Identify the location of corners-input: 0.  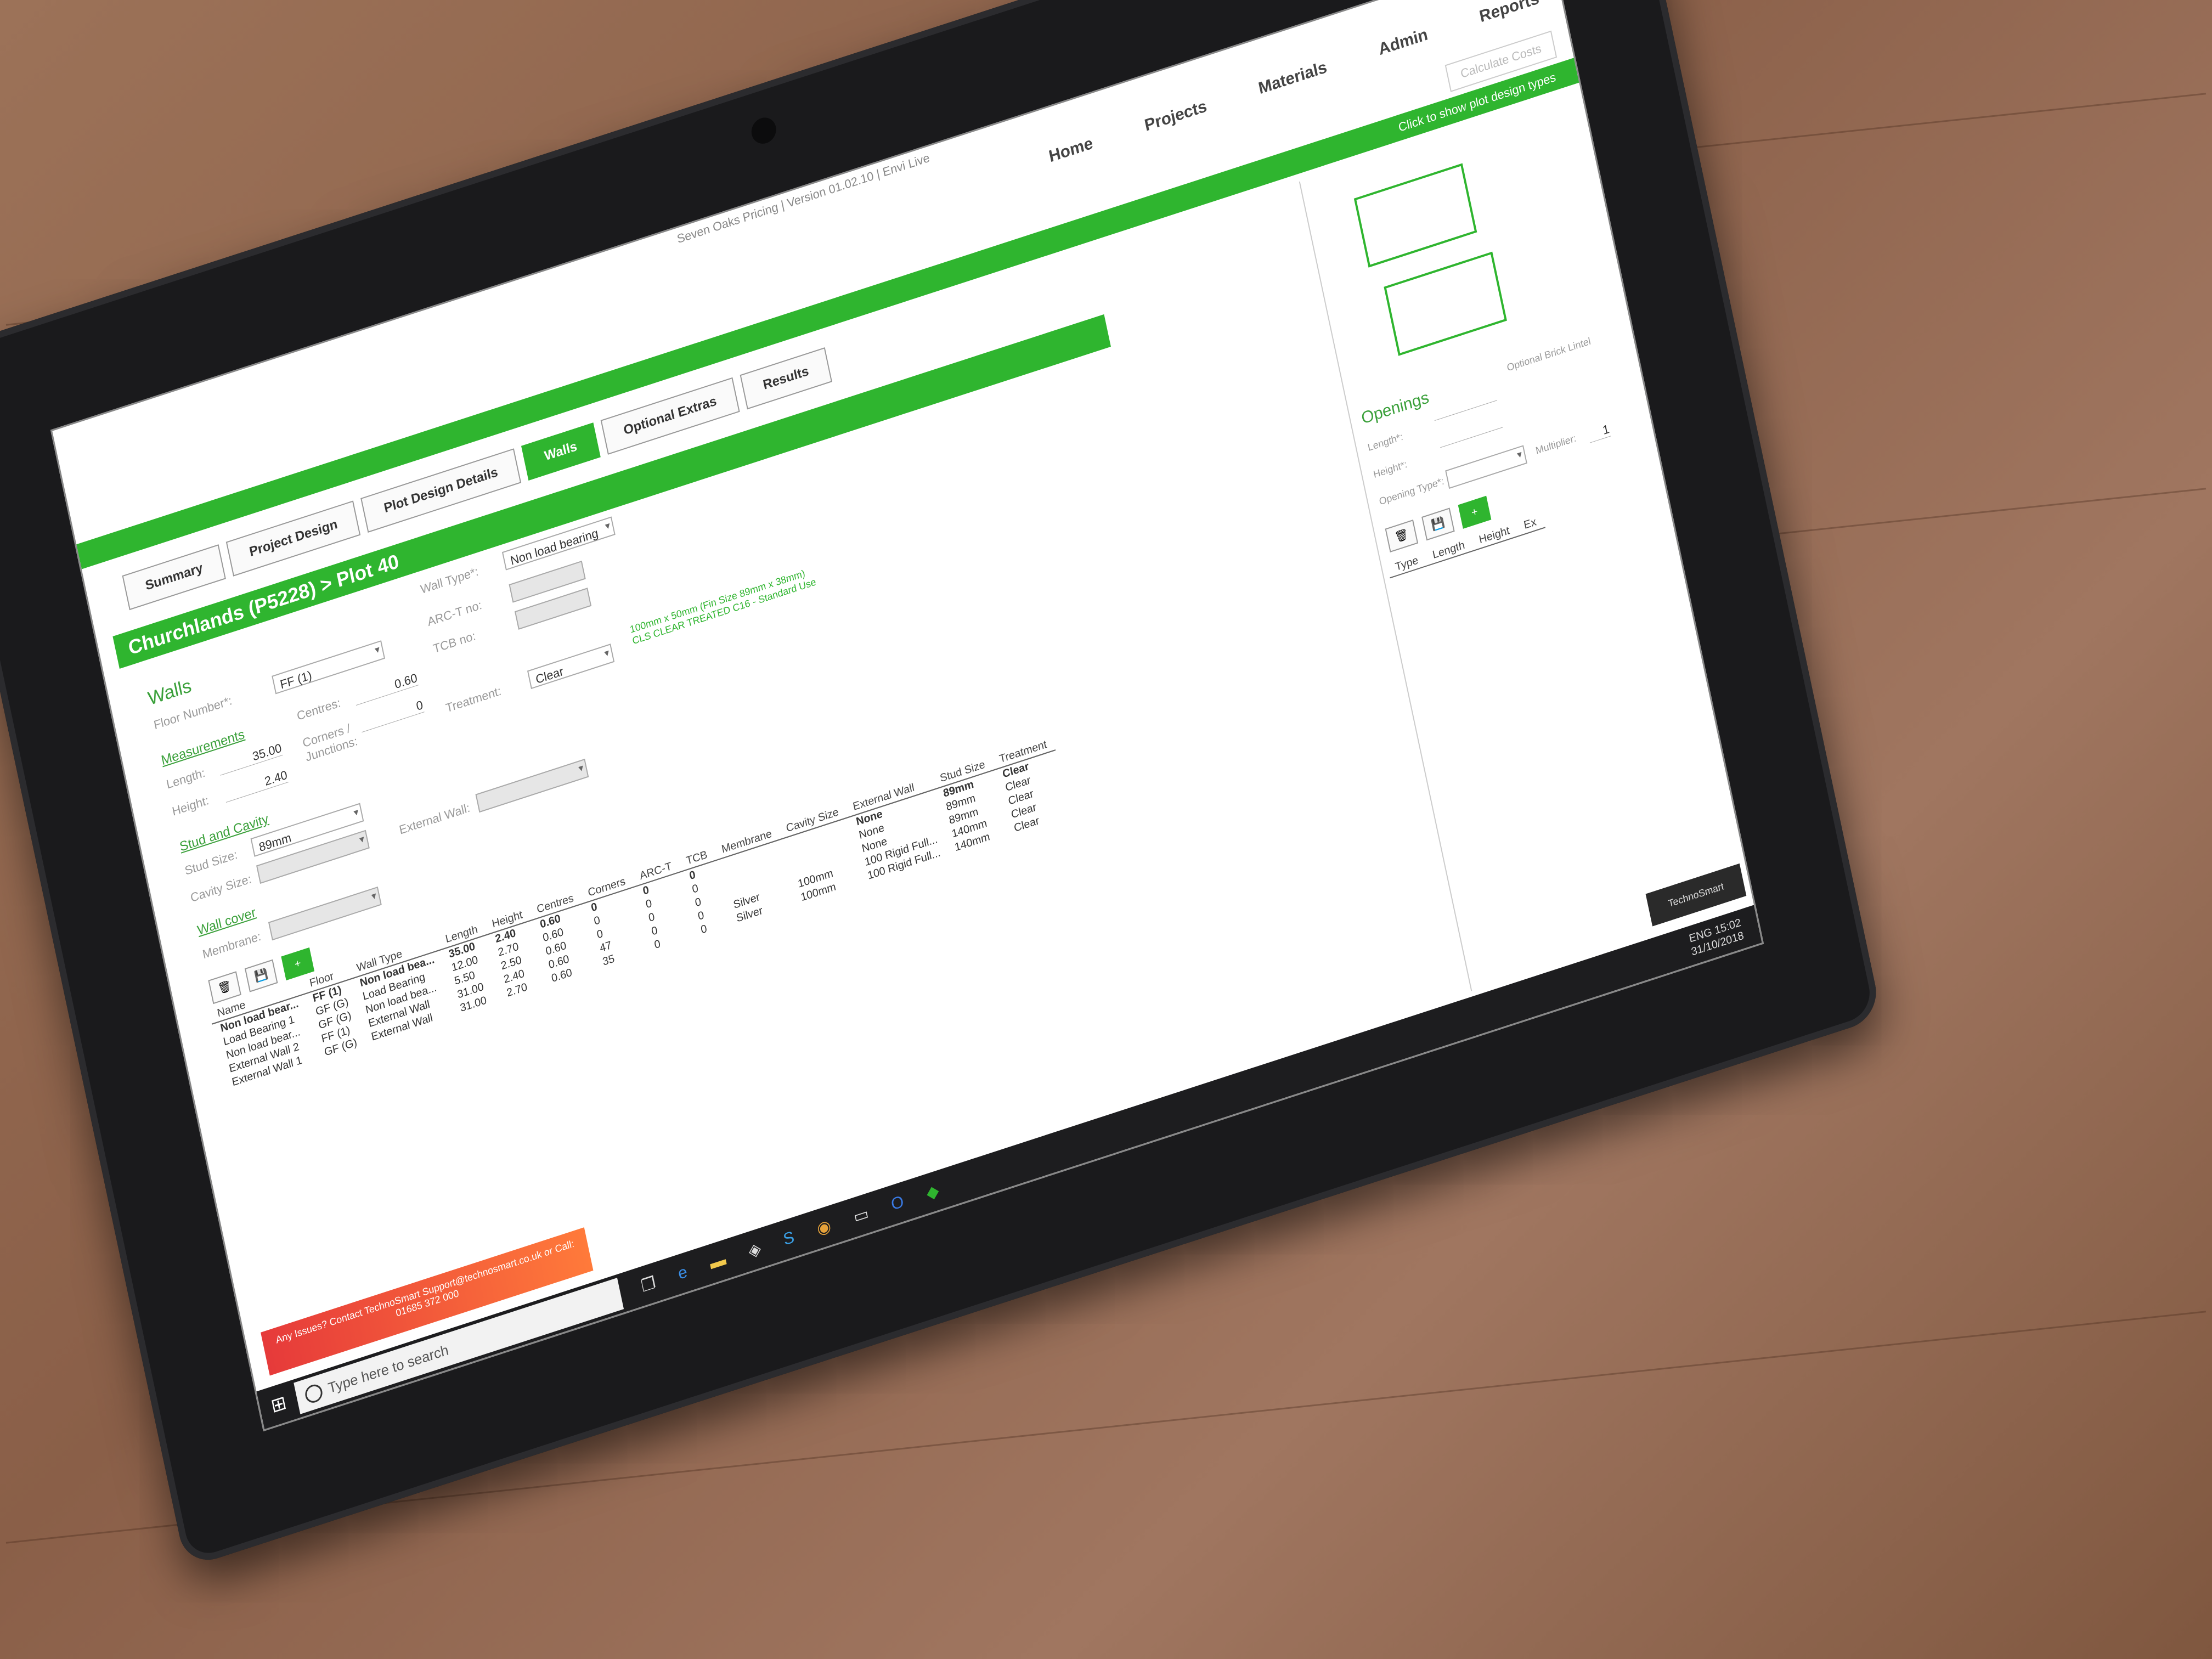
(392, 715).